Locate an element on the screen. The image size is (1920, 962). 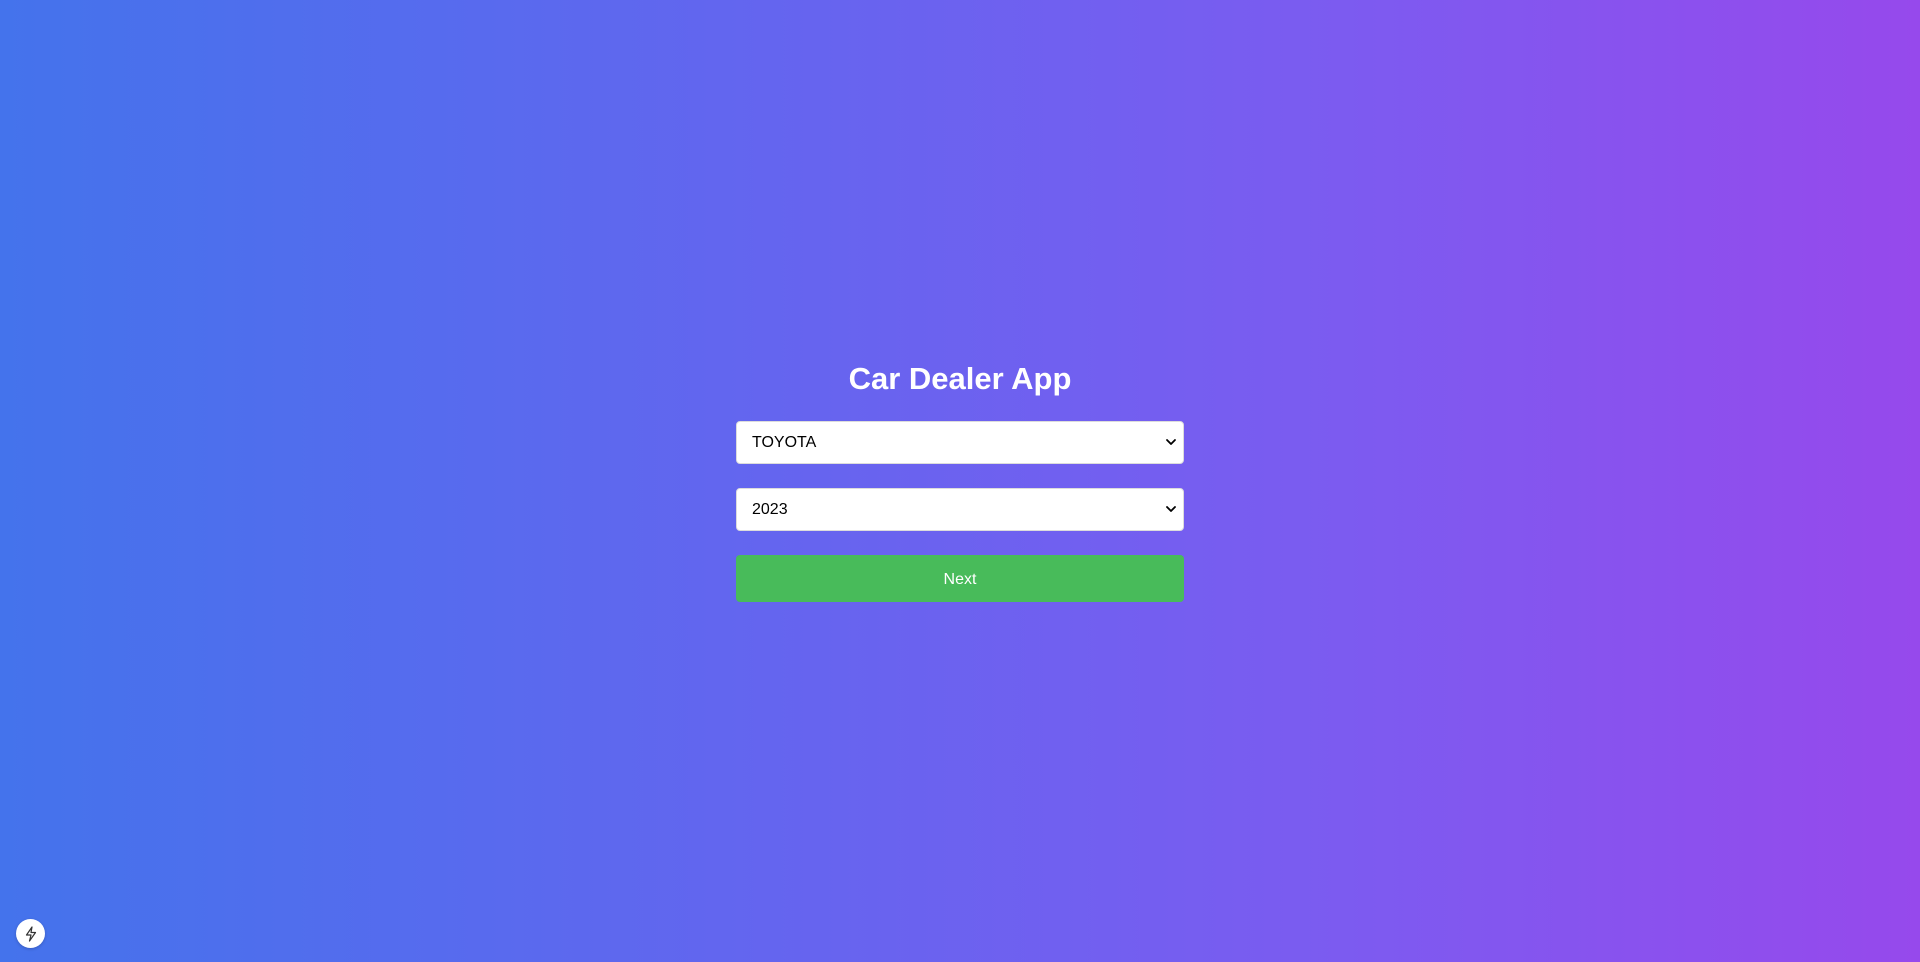
car-selection-form: Car Dealer App TOYOTA 2023 Next is located at coordinates (960, 478).